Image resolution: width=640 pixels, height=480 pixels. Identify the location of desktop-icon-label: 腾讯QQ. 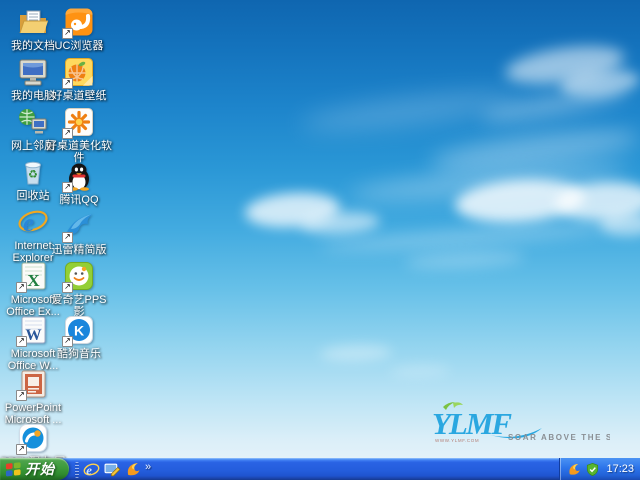
(79, 200).